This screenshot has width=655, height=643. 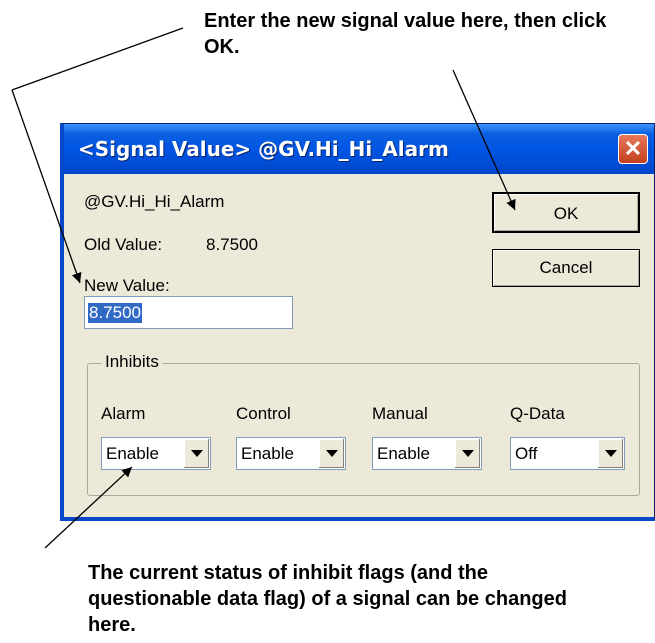 I want to click on arrow-to-new-value, so click(x=46, y=186).